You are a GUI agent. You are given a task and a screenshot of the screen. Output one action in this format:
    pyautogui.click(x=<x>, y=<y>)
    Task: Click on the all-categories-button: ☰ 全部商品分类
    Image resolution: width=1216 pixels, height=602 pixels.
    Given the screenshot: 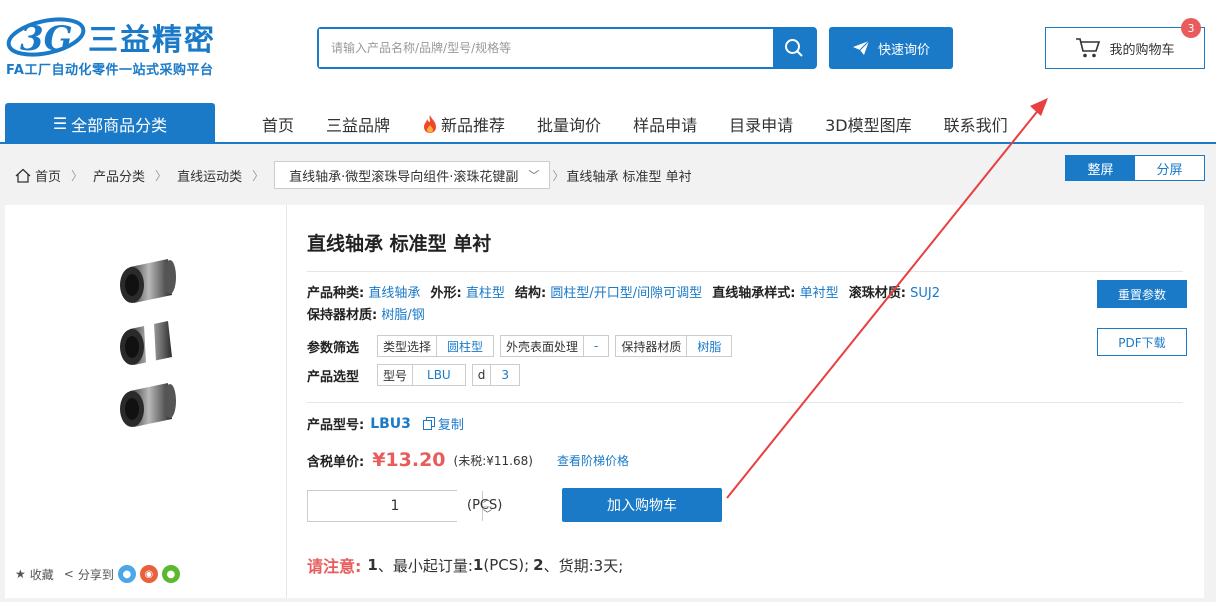 What is the action you would take?
    pyautogui.click(x=110, y=123)
    